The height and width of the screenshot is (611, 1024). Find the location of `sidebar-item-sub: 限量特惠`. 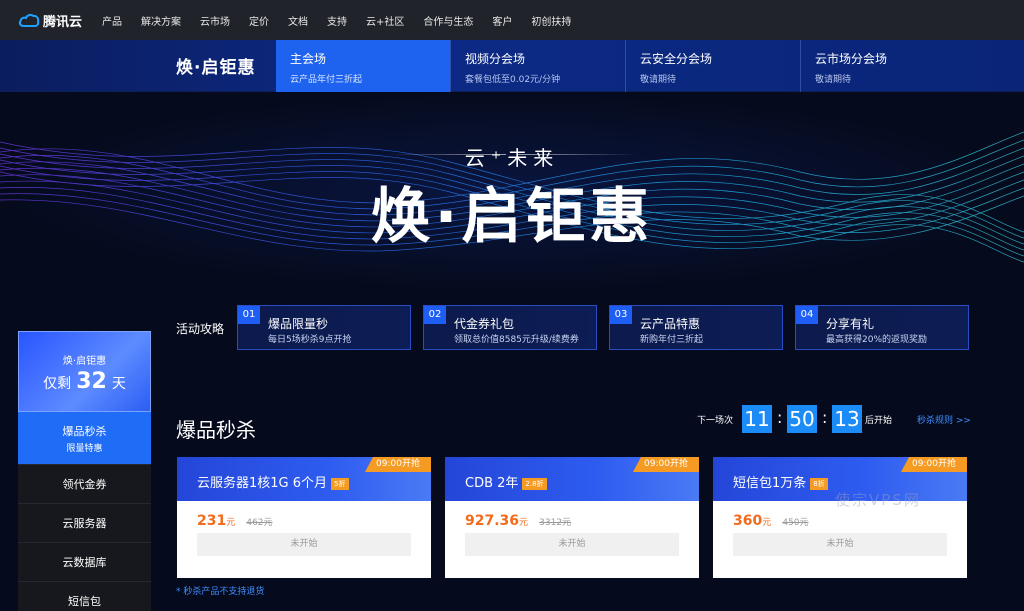

sidebar-item-sub: 限量特惠 is located at coordinates (84, 448).